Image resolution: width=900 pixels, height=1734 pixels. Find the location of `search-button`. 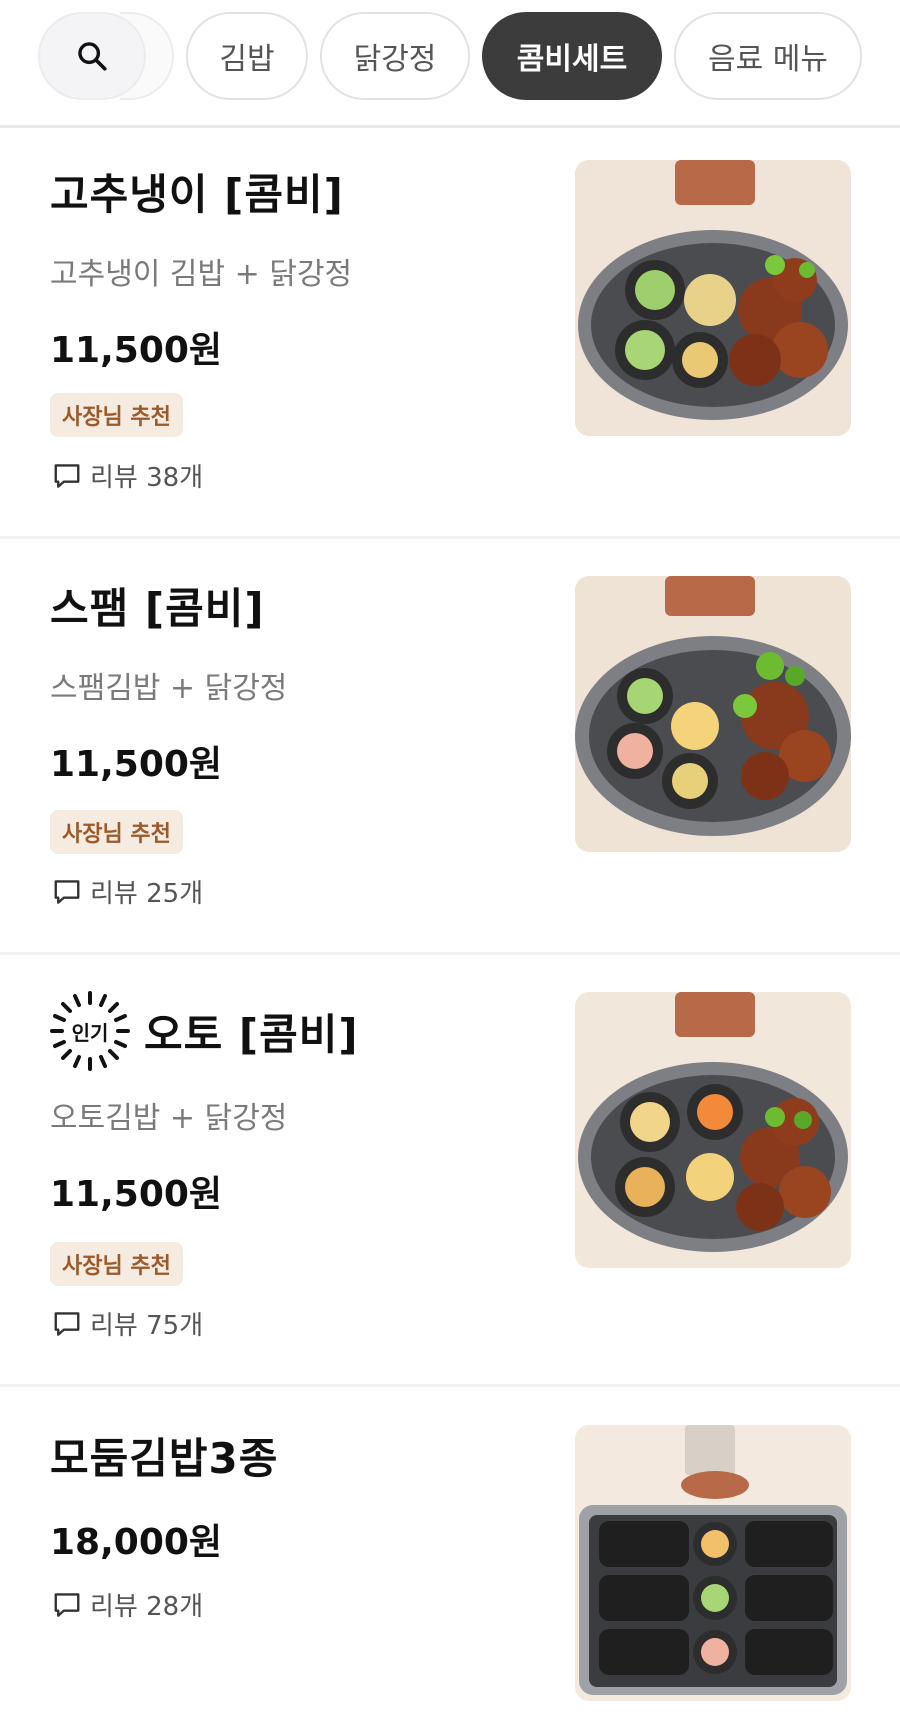

search-button is located at coordinates (92, 56).